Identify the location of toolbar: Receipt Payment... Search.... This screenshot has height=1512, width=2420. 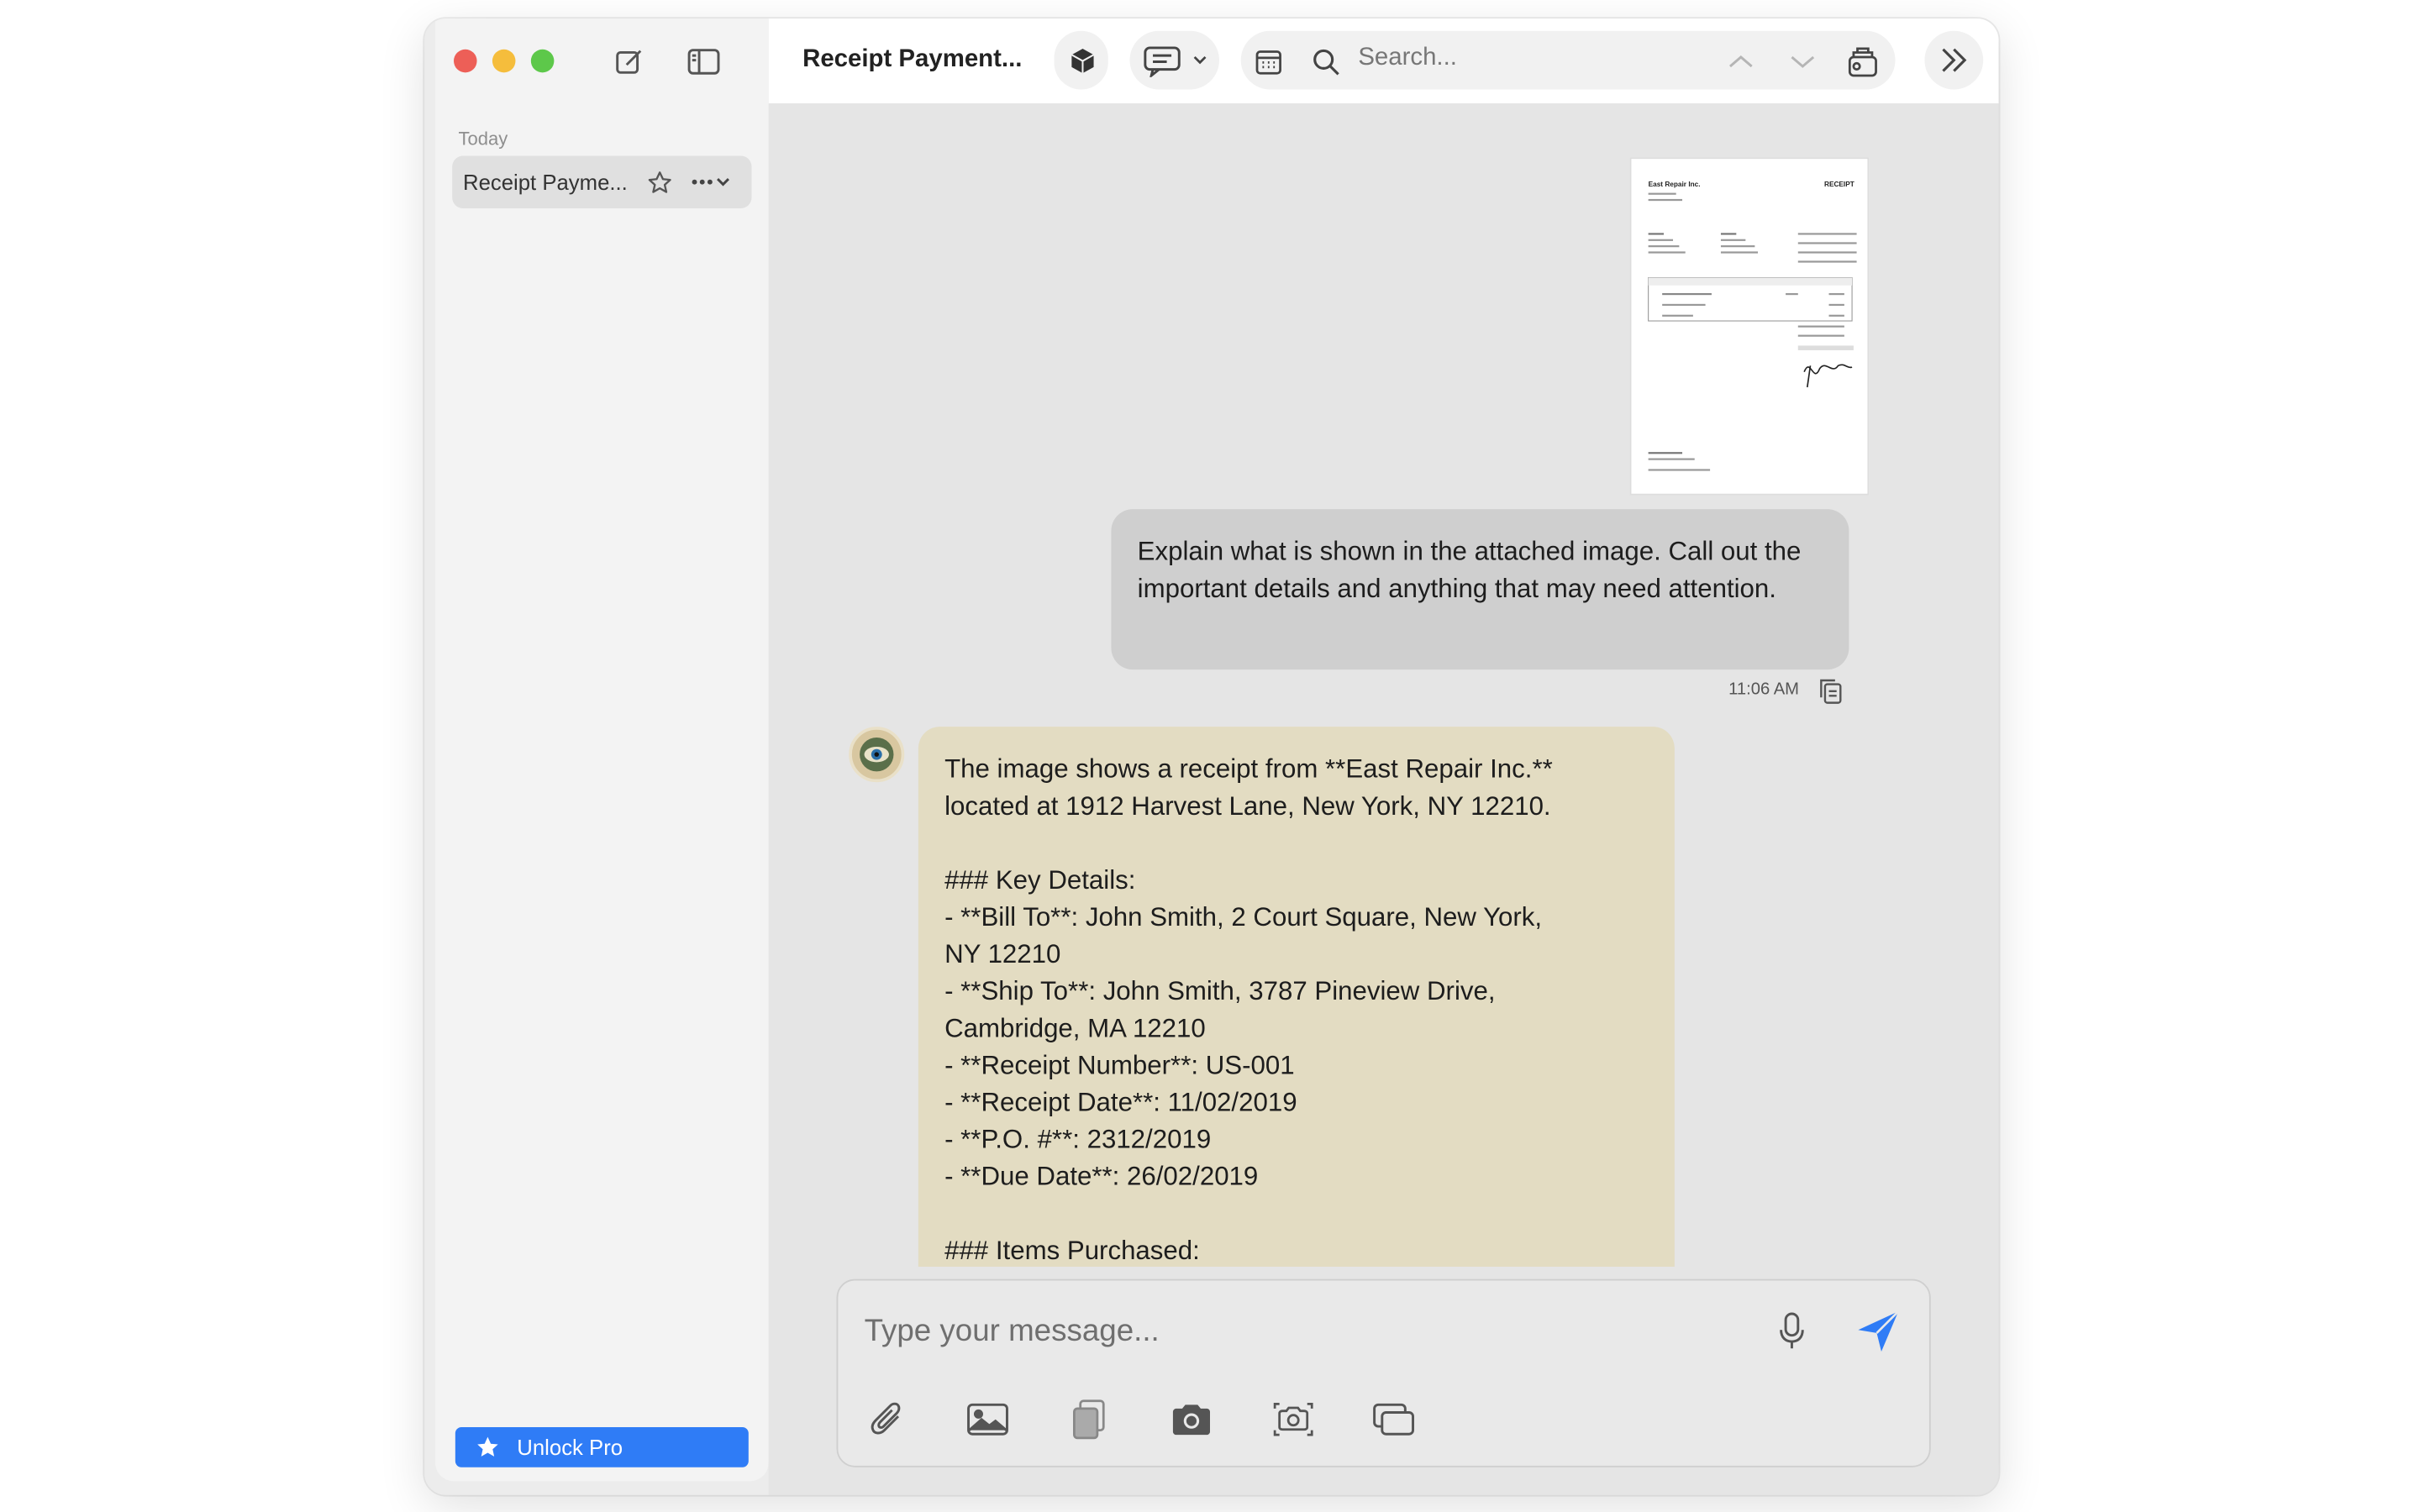
(1383, 61).